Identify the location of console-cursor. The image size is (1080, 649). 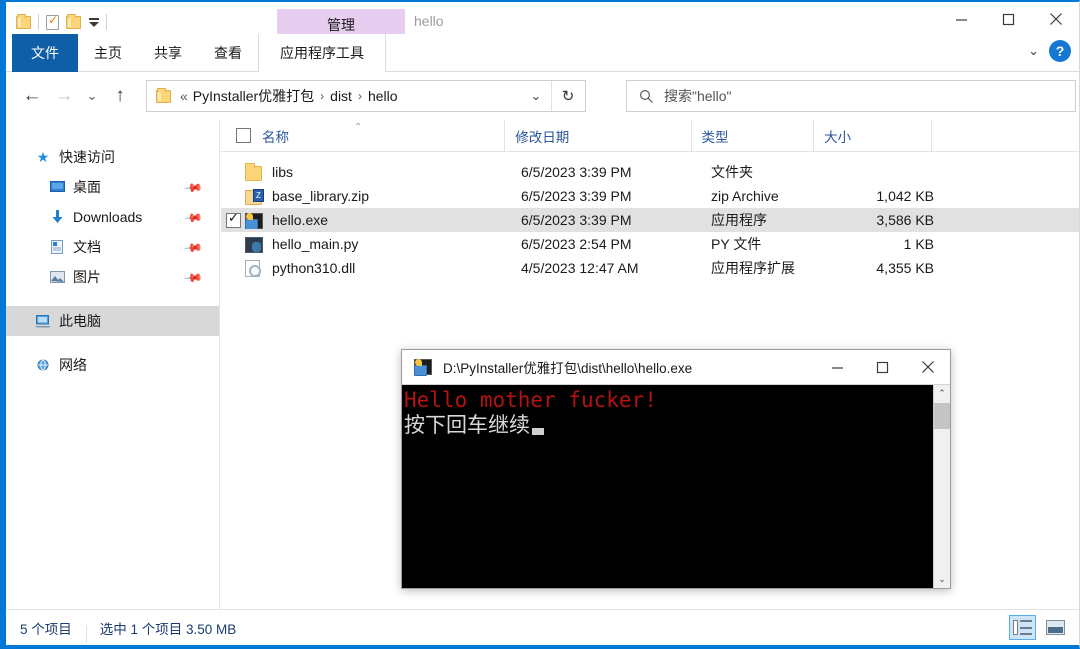
(538, 431).